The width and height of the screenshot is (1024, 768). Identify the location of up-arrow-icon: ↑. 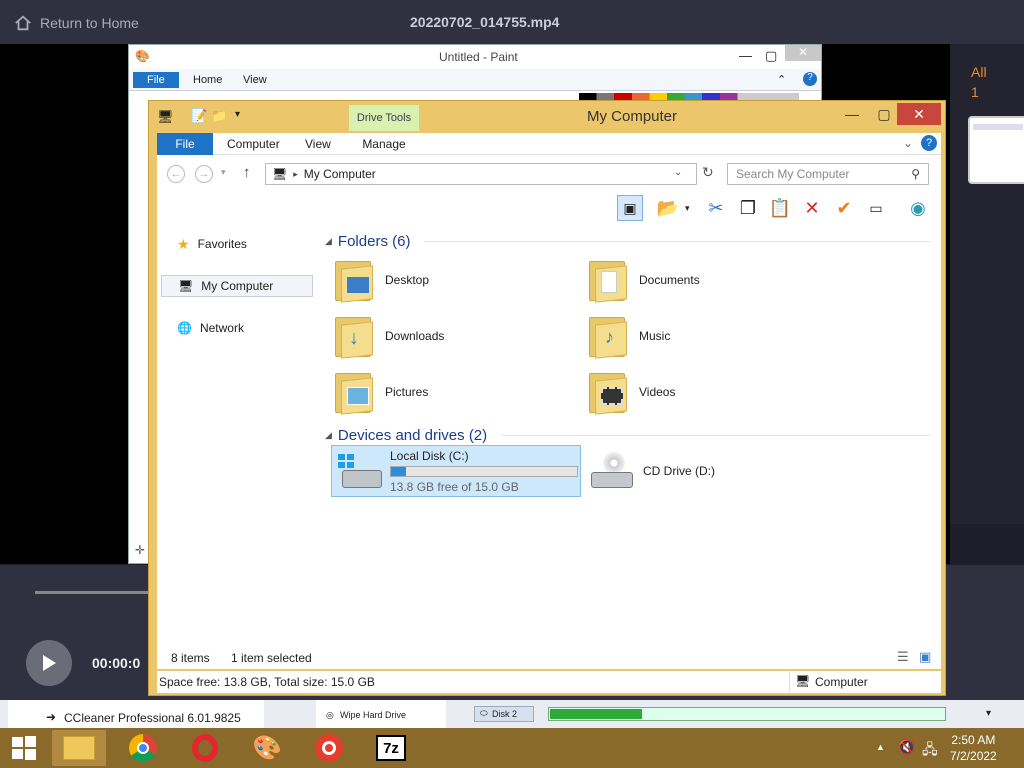
(247, 172).